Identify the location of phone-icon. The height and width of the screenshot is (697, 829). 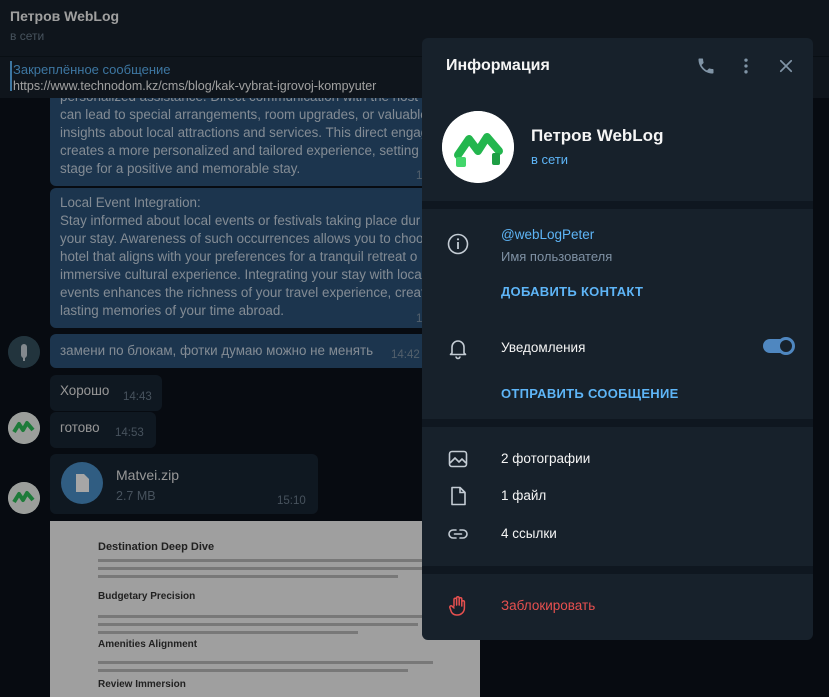
(706, 66).